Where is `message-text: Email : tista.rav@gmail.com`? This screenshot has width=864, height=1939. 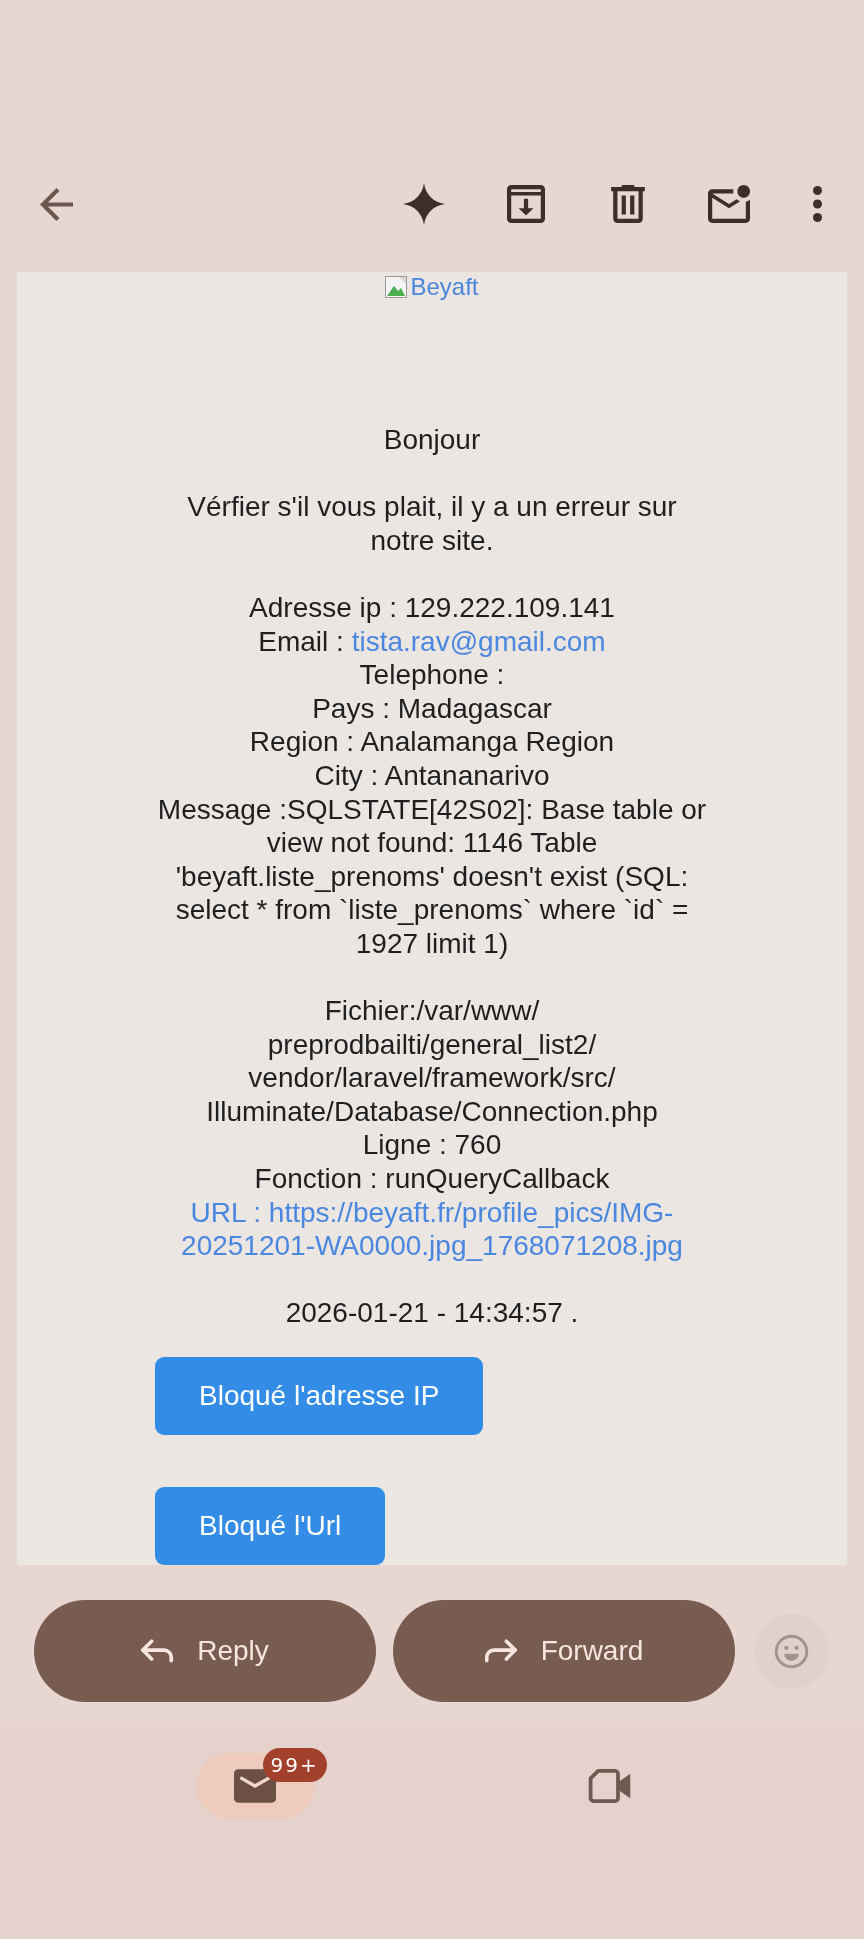
message-text: Email : tista.rav@gmail.com is located at coordinates (432, 641).